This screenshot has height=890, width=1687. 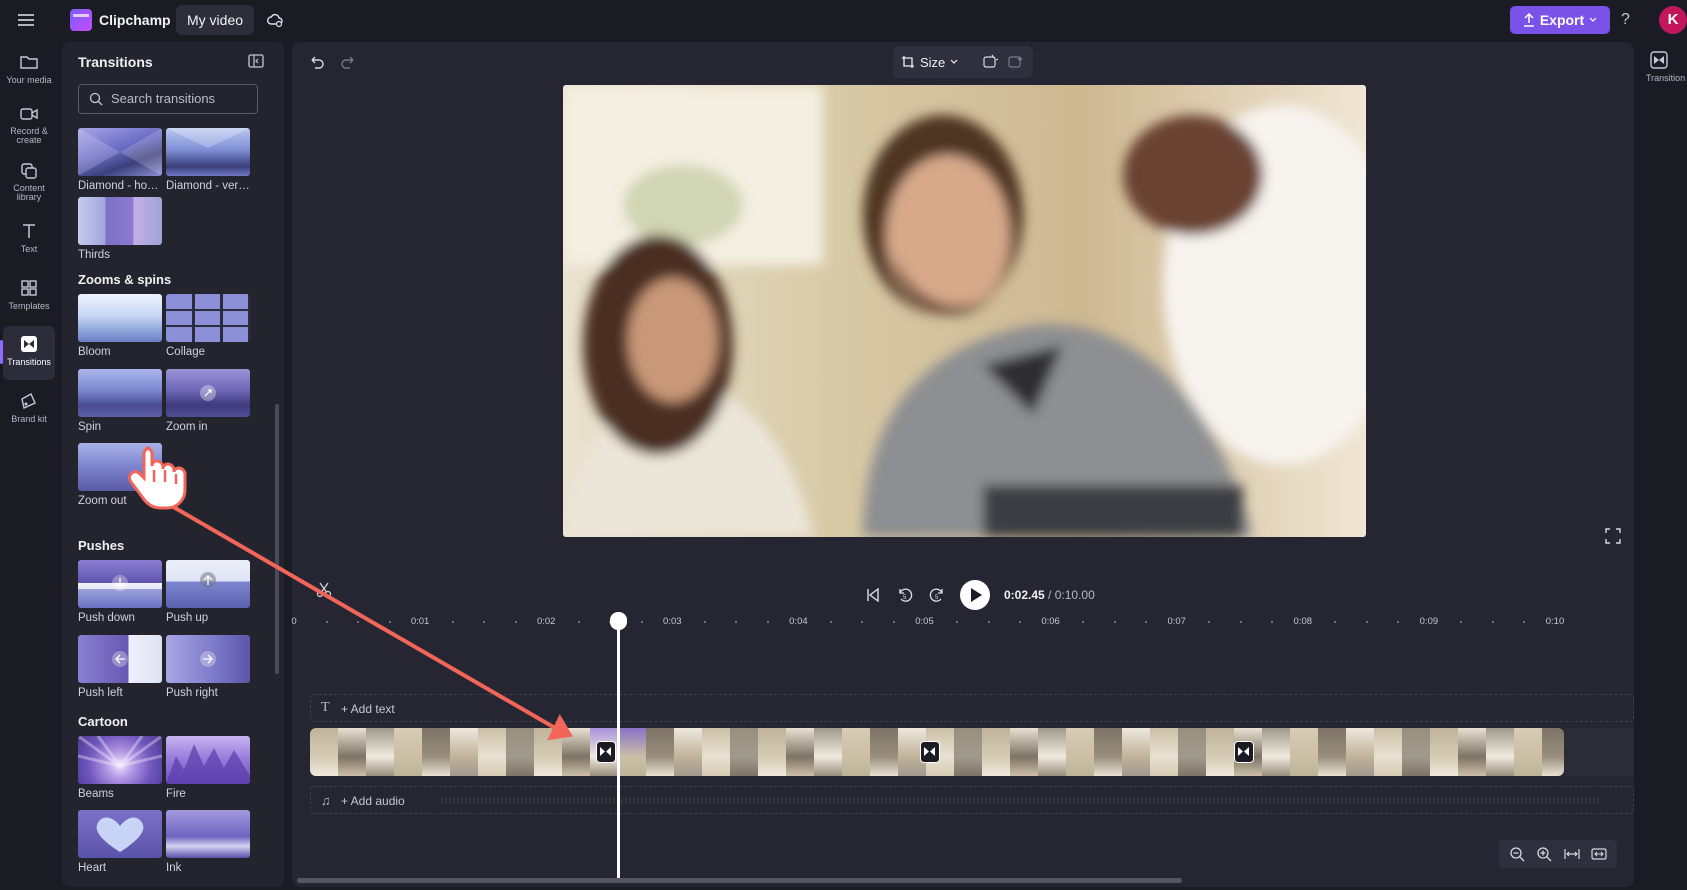 I want to click on export-button: Export, so click(x=1560, y=20).